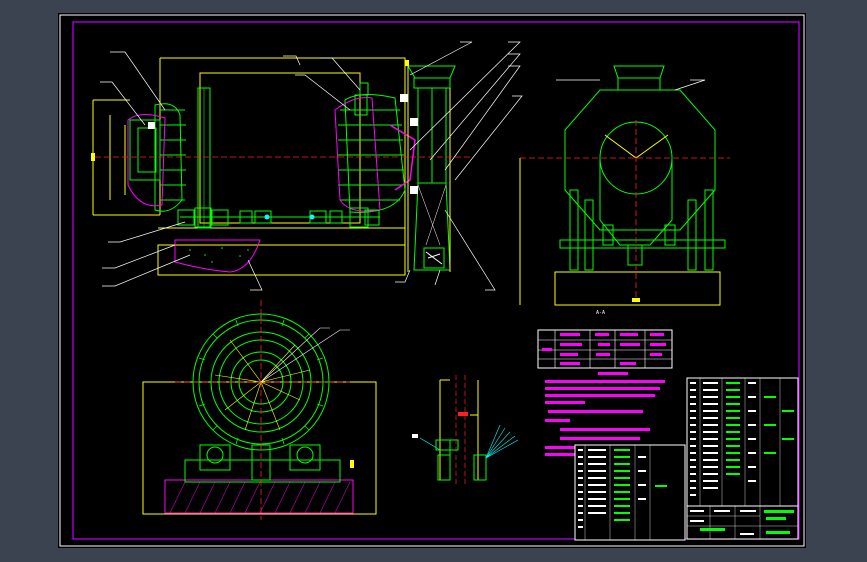 The image size is (867, 562). What do you see at coordinates (742, 442) in the screenshot?
I see `parts-list-right` at bounding box center [742, 442].